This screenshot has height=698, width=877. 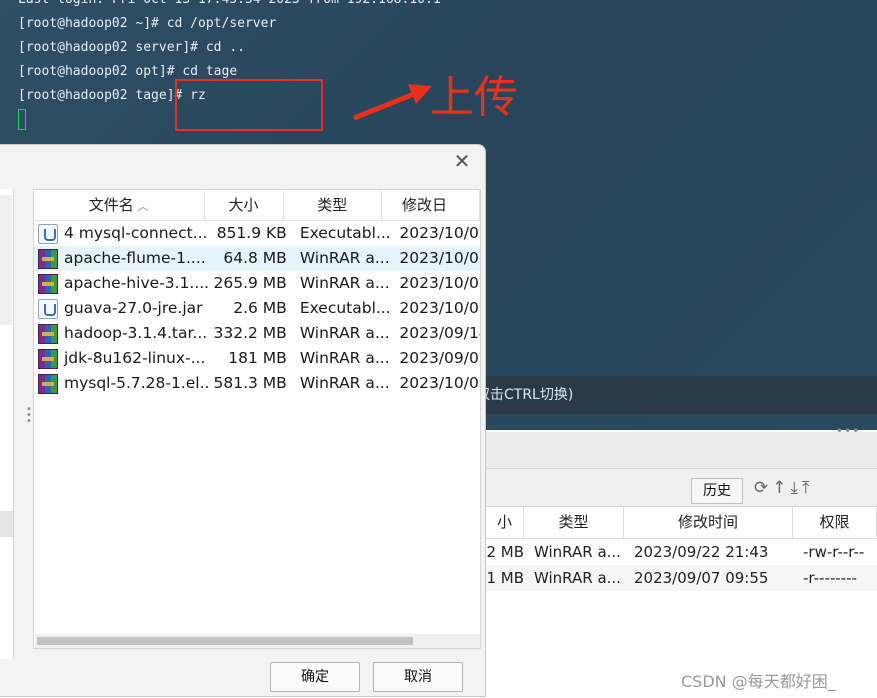 What do you see at coordinates (834, 552) in the screenshot?
I see `cell-permission: -rw-r--r--` at bounding box center [834, 552].